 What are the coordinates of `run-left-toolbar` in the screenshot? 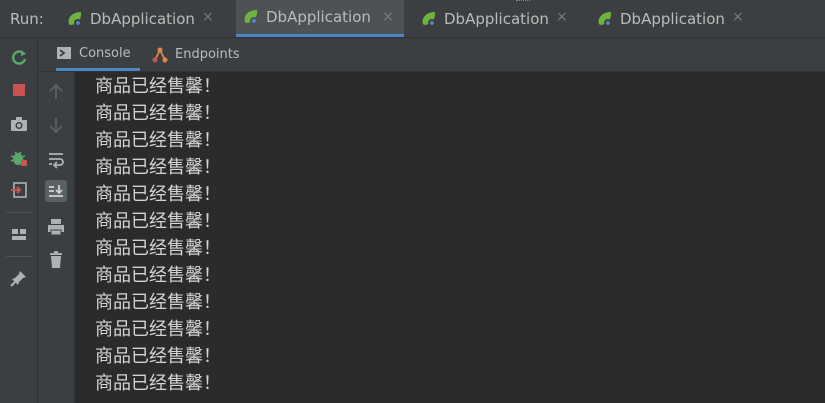 It's located at (19, 220).